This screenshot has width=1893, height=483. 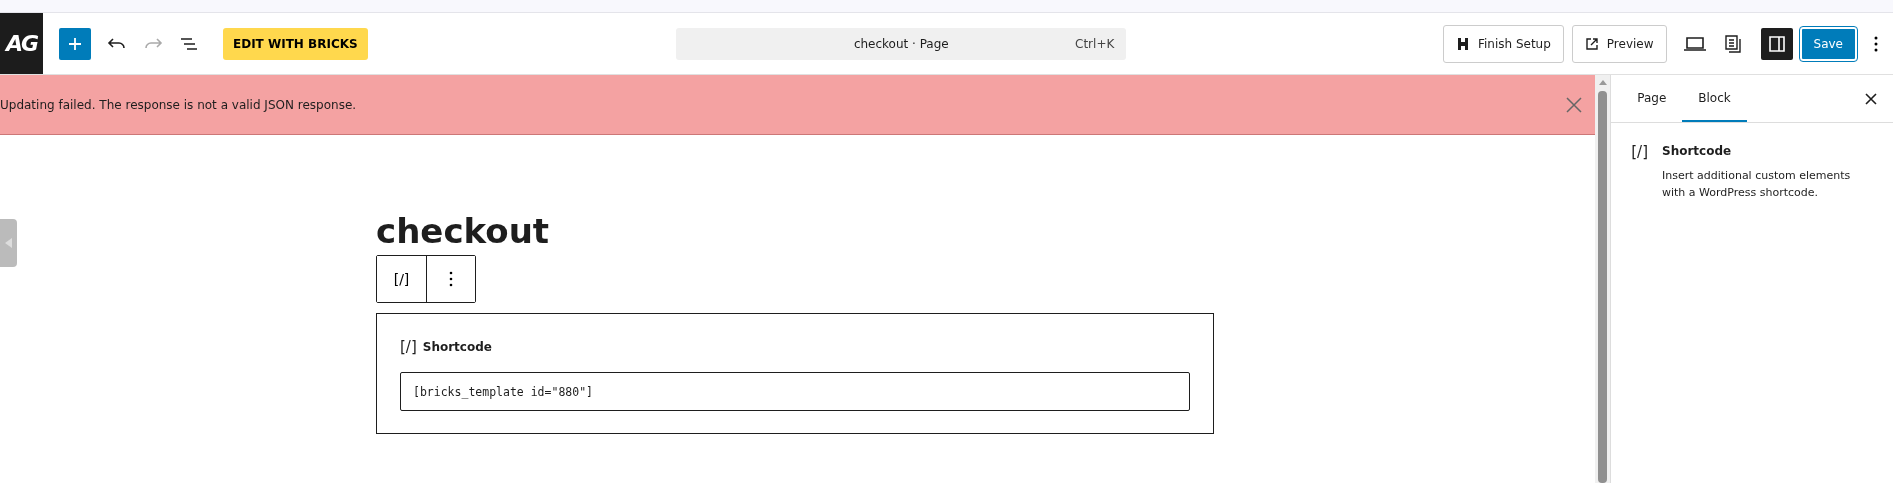 What do you see at coordinates (1694, 43) in the screenshot?
I see `laptop-icon` at bounding box center [1694, 43].